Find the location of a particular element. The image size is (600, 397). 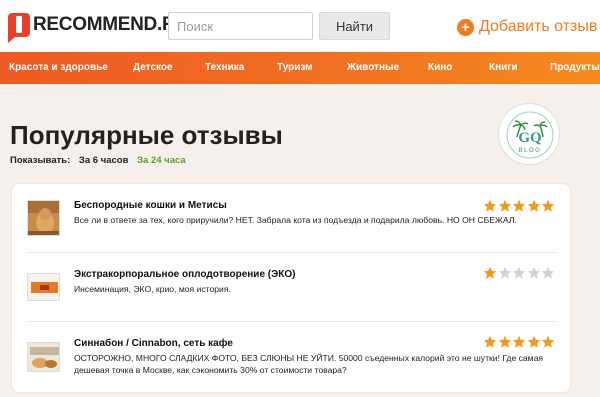

logo-text: RECOMMEND.RU is located at coordinates (111, 24).